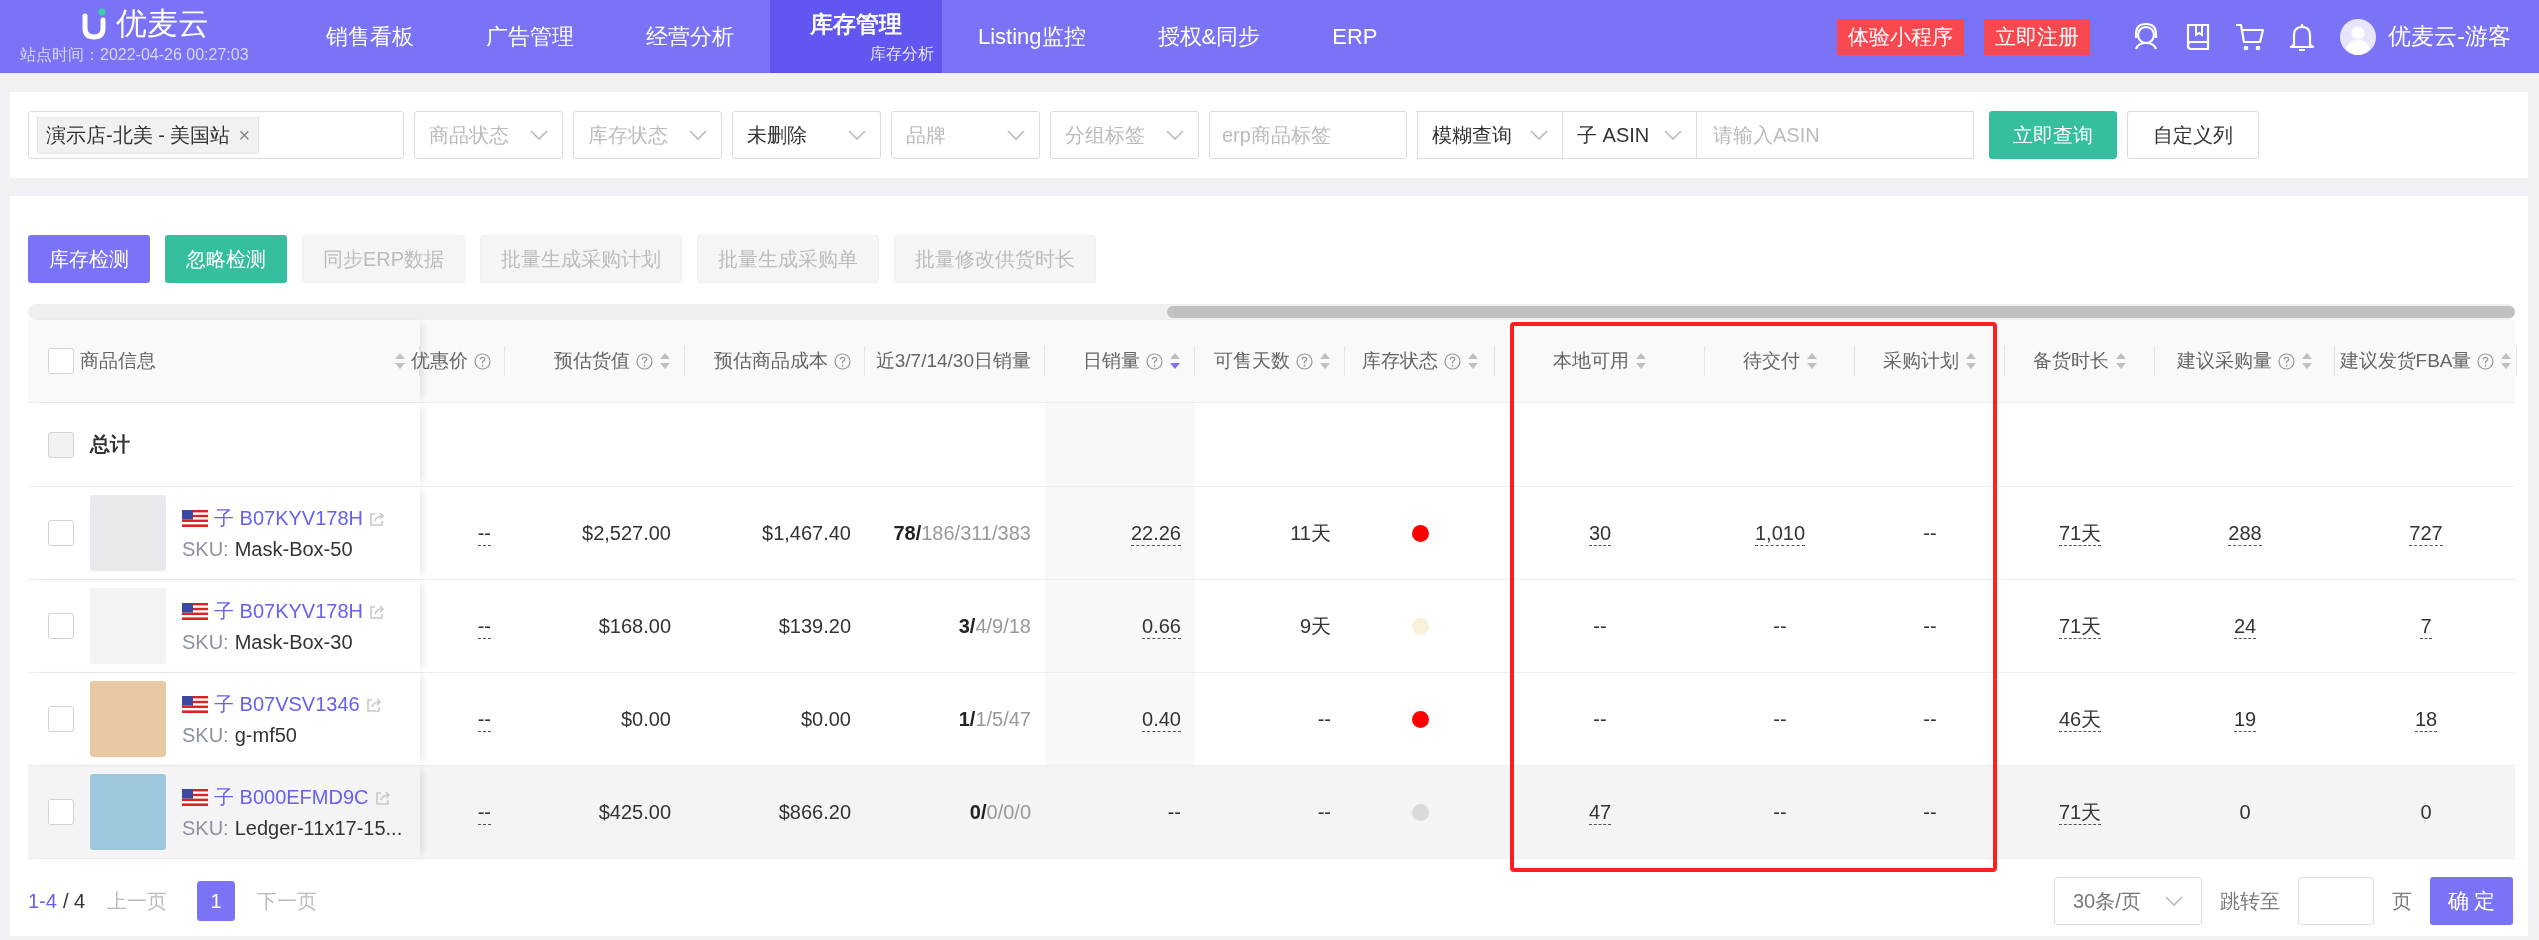 The height and width of the screenshot is (940, 2539). Describe the element at coordinates (89, 259) in the screenshot. I see `action-button: 库存检测` at that location.